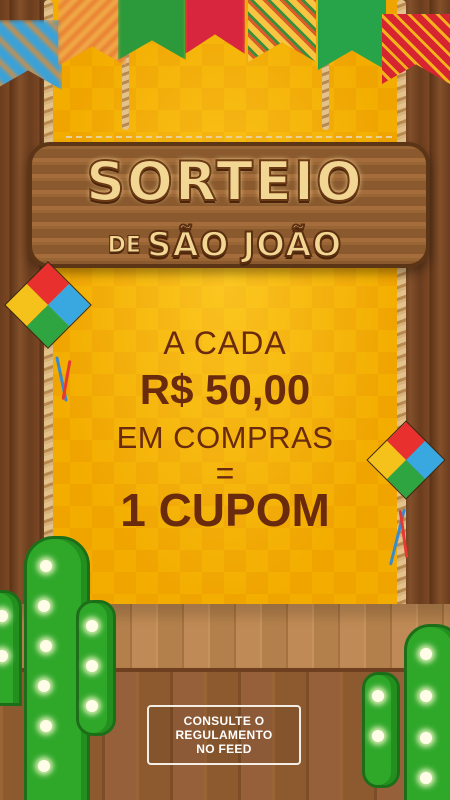 Image resolution: width=450 pixels, height=800 pixels. I want to click on consult-rules-button: CONSULTE O REGULAMENTO NO FEED, so click(224, 735).